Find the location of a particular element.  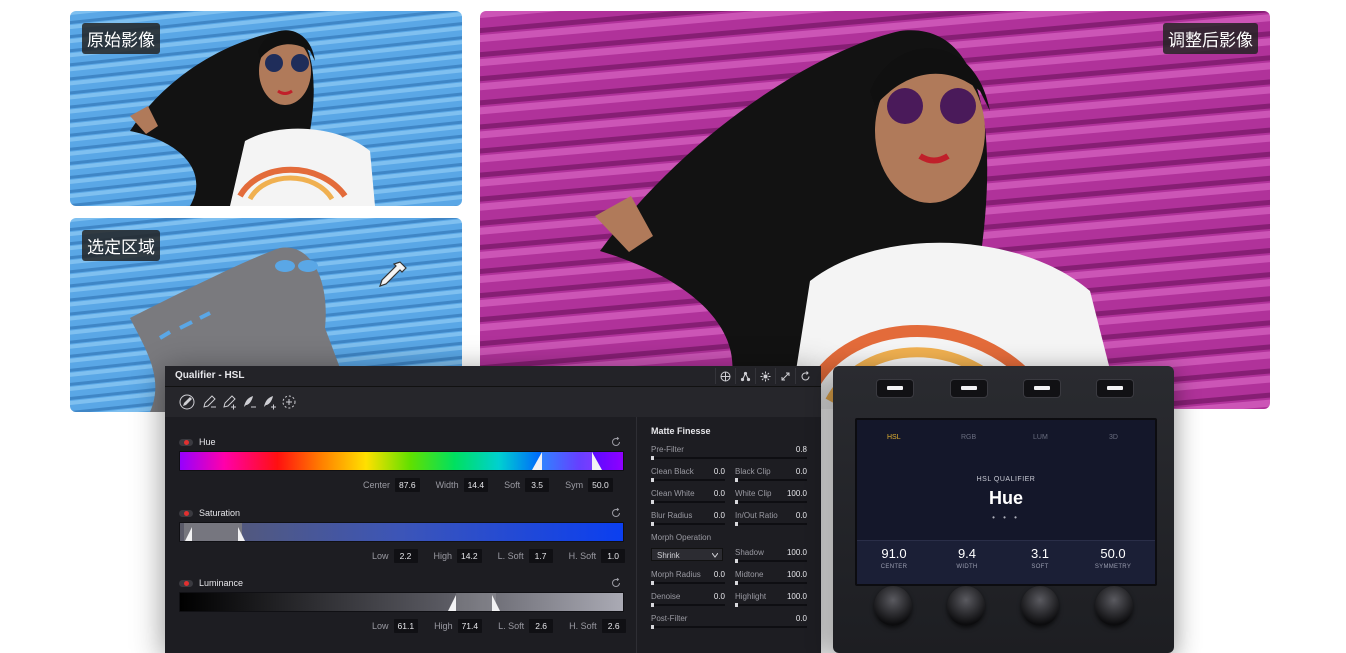

knob-center is located at coordinates (893, 606).